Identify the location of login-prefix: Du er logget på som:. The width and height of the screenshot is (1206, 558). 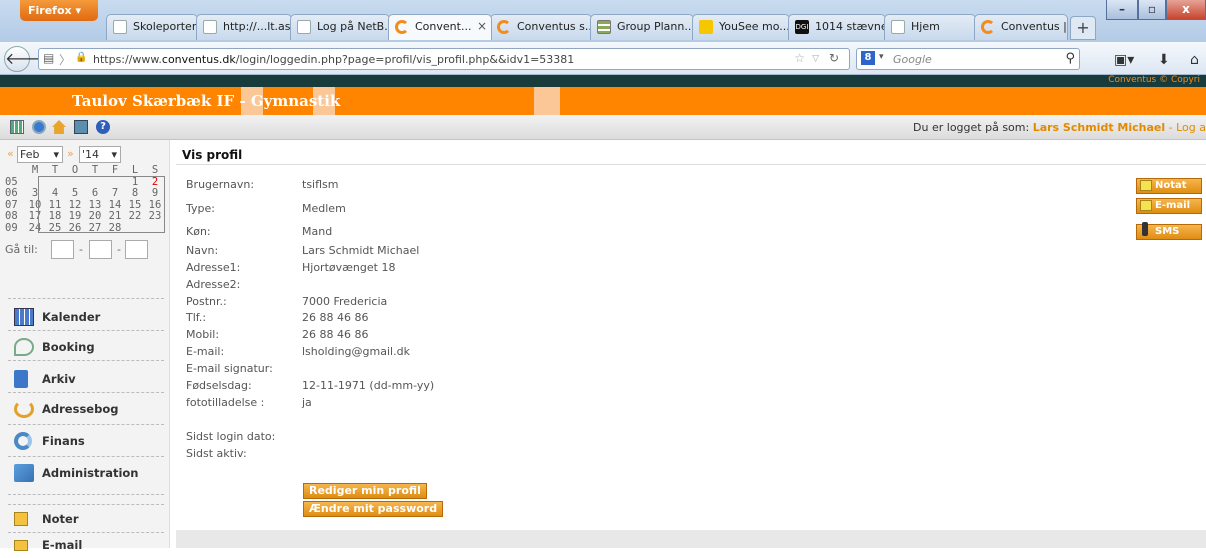
(973, 127).